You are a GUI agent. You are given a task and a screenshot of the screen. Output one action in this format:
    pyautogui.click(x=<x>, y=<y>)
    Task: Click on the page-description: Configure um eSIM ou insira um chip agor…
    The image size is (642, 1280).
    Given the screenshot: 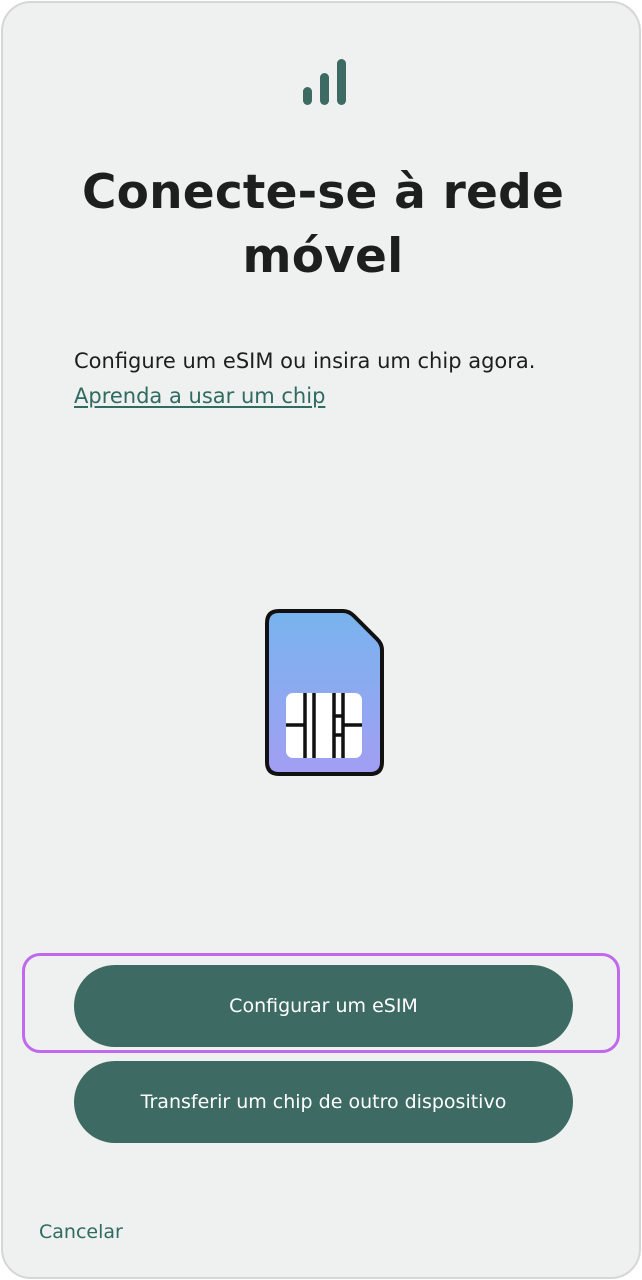 What is the action you would take?
    pyautogui.click(x=305, y=361)
    